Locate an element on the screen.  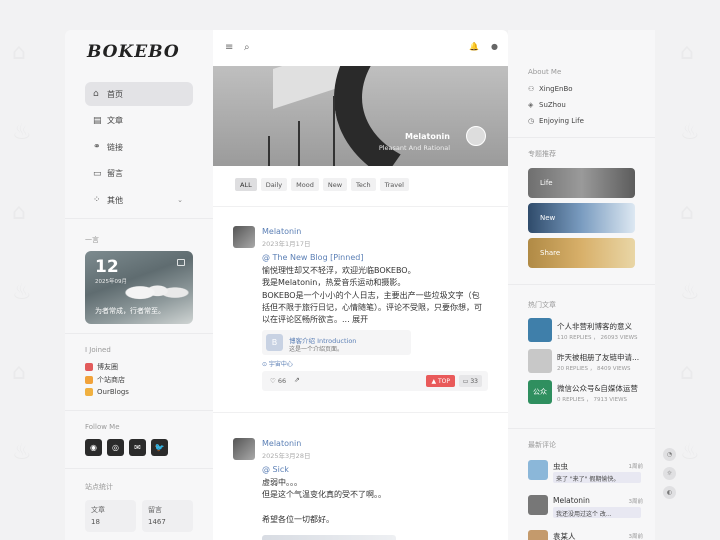
quote-section-title: 一言 is located at coordinates (92, 240).